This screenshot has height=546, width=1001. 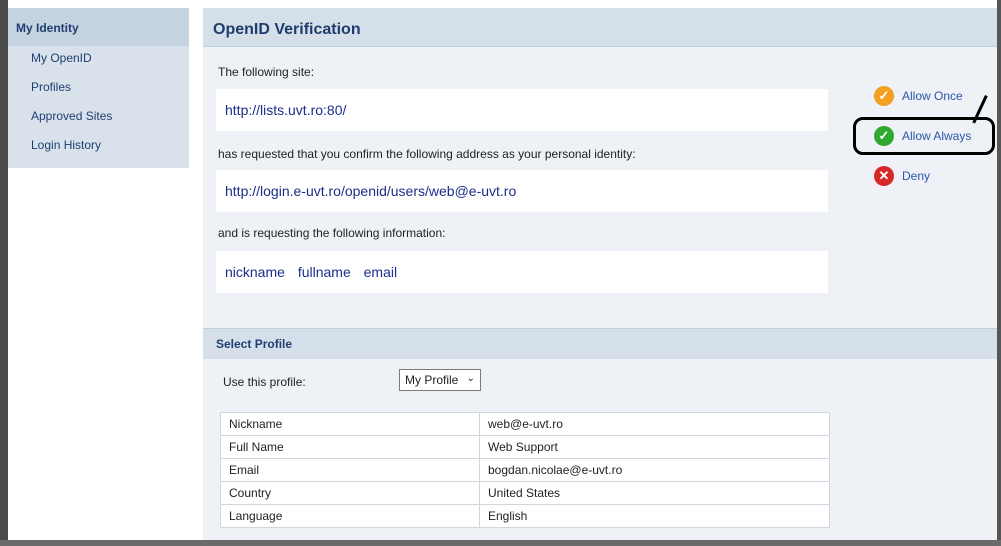 What do you see at coordinates (98, 27) in the screenshot?
I see `sidebar-heading: My Identity` at bounding box center [98, 27].